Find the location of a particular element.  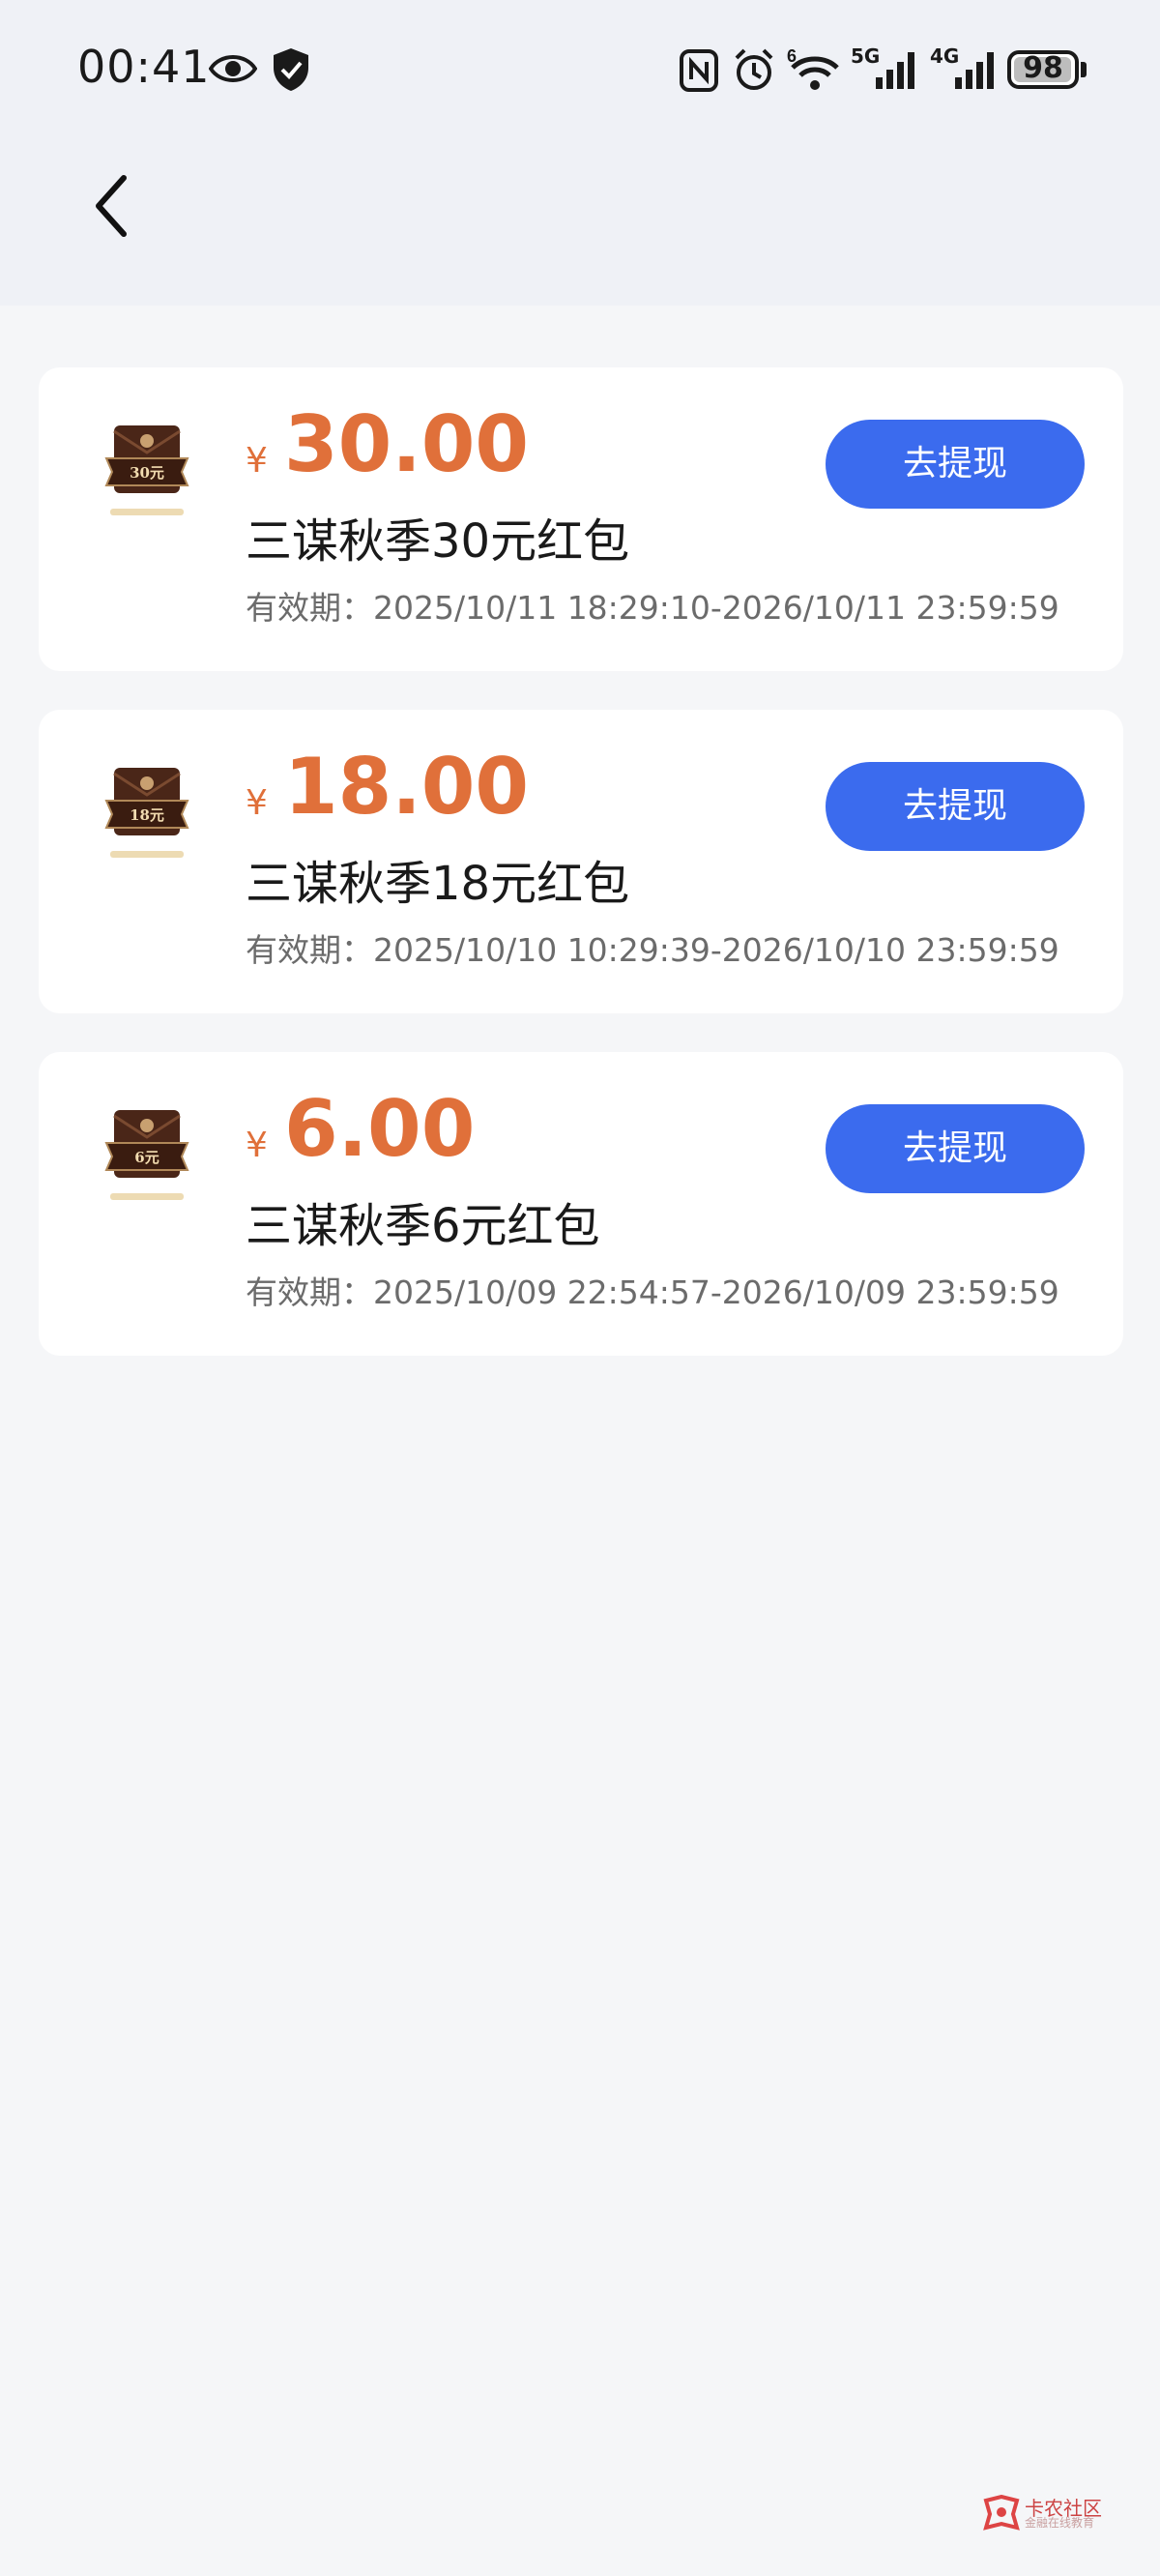

svg-text: 18元 is located at coordinates (147, 815).